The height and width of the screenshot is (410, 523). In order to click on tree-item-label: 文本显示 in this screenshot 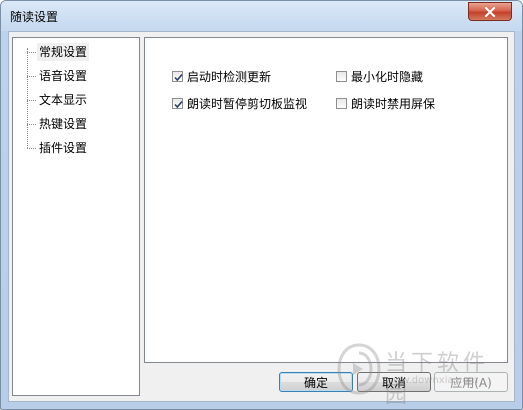, I will do `click(63, 100)`.